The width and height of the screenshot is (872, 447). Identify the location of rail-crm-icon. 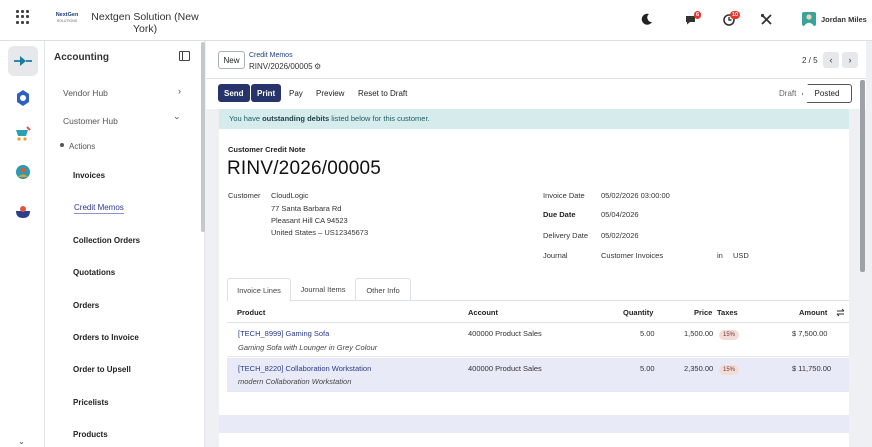
(23, 98).